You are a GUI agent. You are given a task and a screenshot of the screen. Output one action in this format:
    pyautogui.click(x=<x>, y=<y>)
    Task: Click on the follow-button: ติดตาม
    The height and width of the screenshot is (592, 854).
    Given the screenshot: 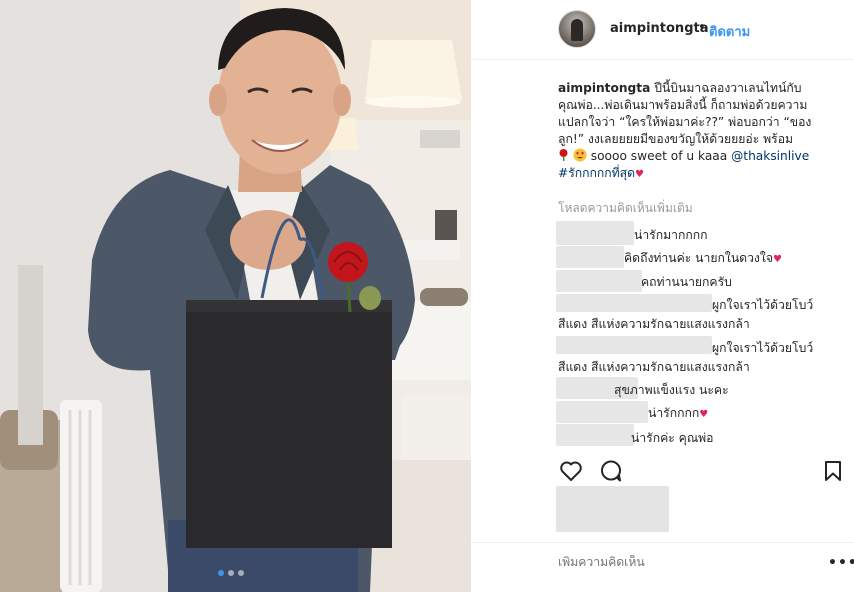 What is the action you would take?
    pyautogui.click(x=729, y=31)
    